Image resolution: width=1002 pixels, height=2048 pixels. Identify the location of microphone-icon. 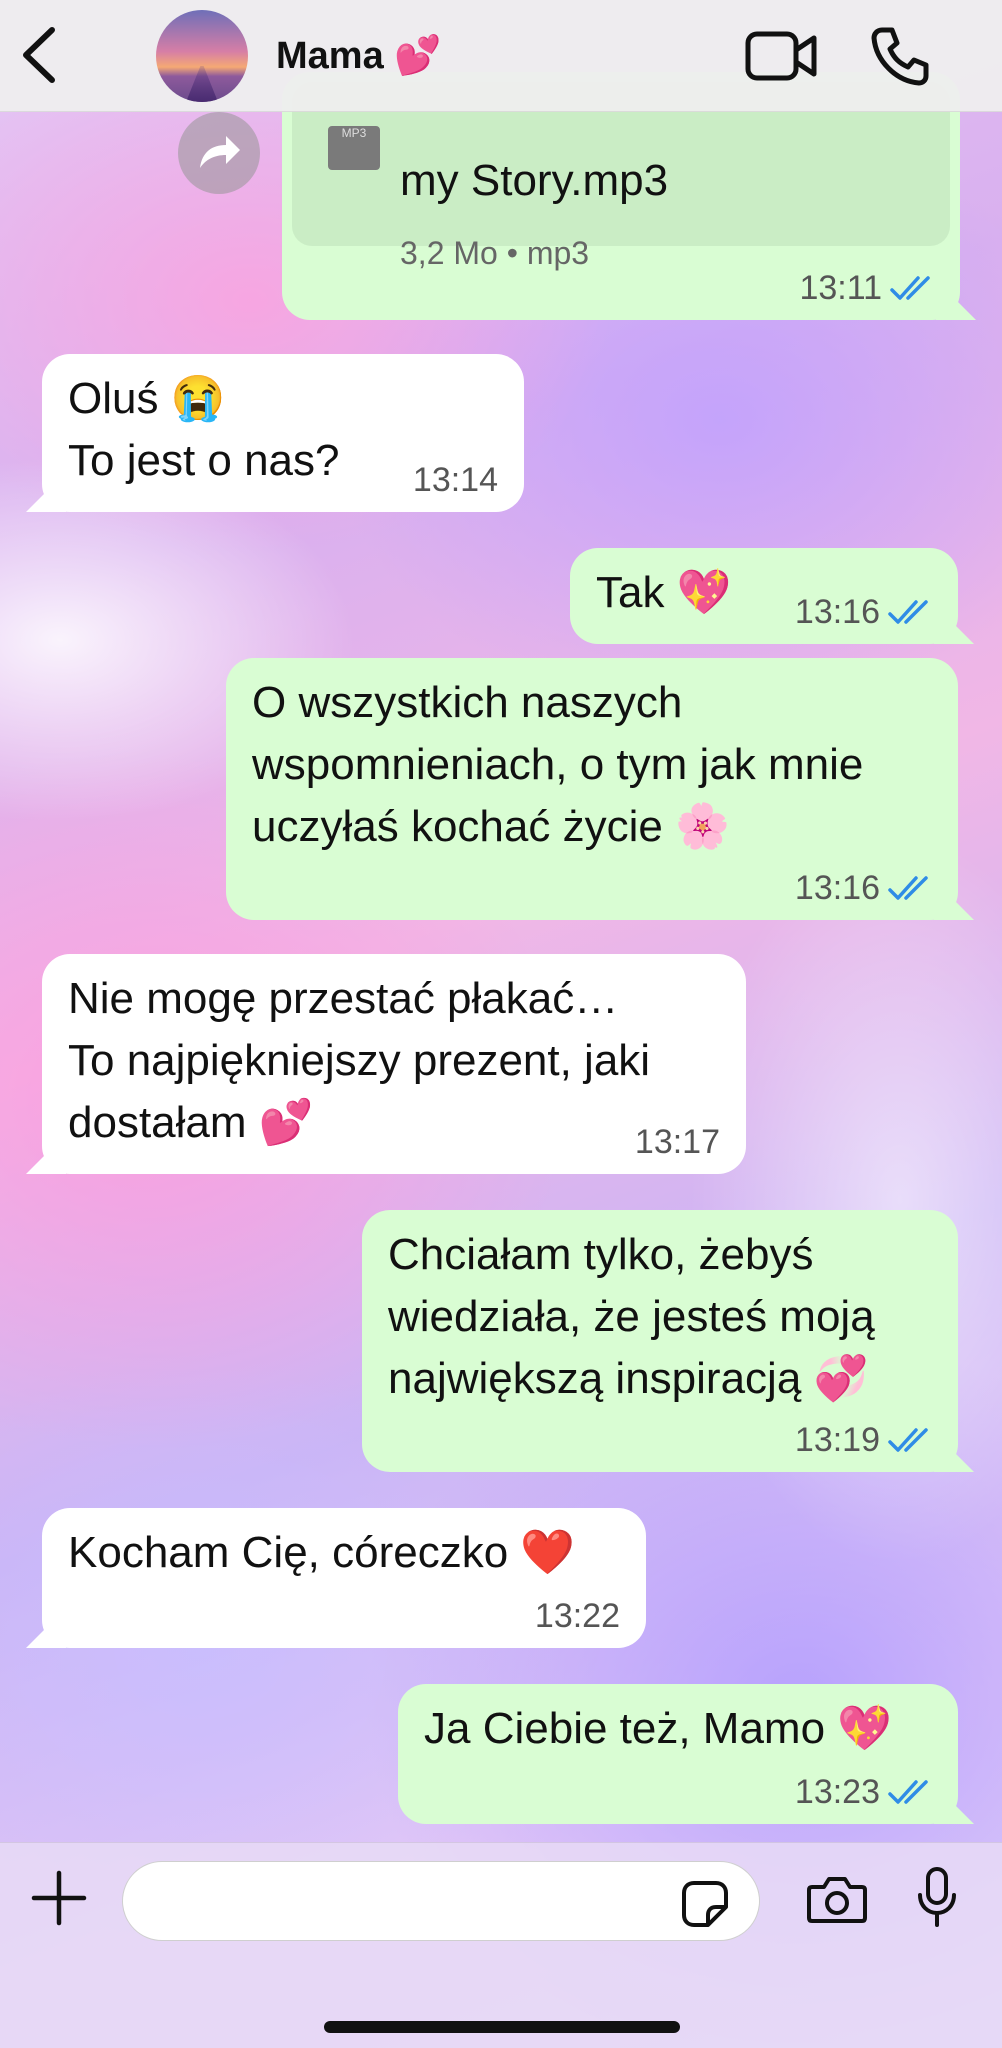
(937, 1897).